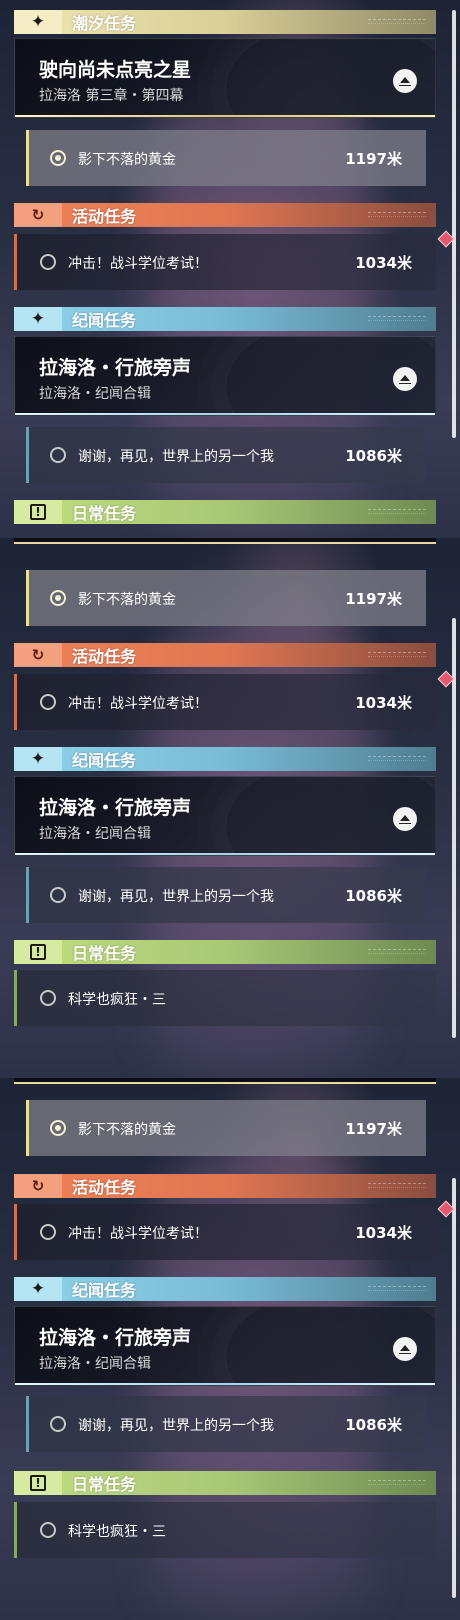 This screenshot has width=460, height=1620. I want to click on trend-category-icon: ✦, so click(38, 22).